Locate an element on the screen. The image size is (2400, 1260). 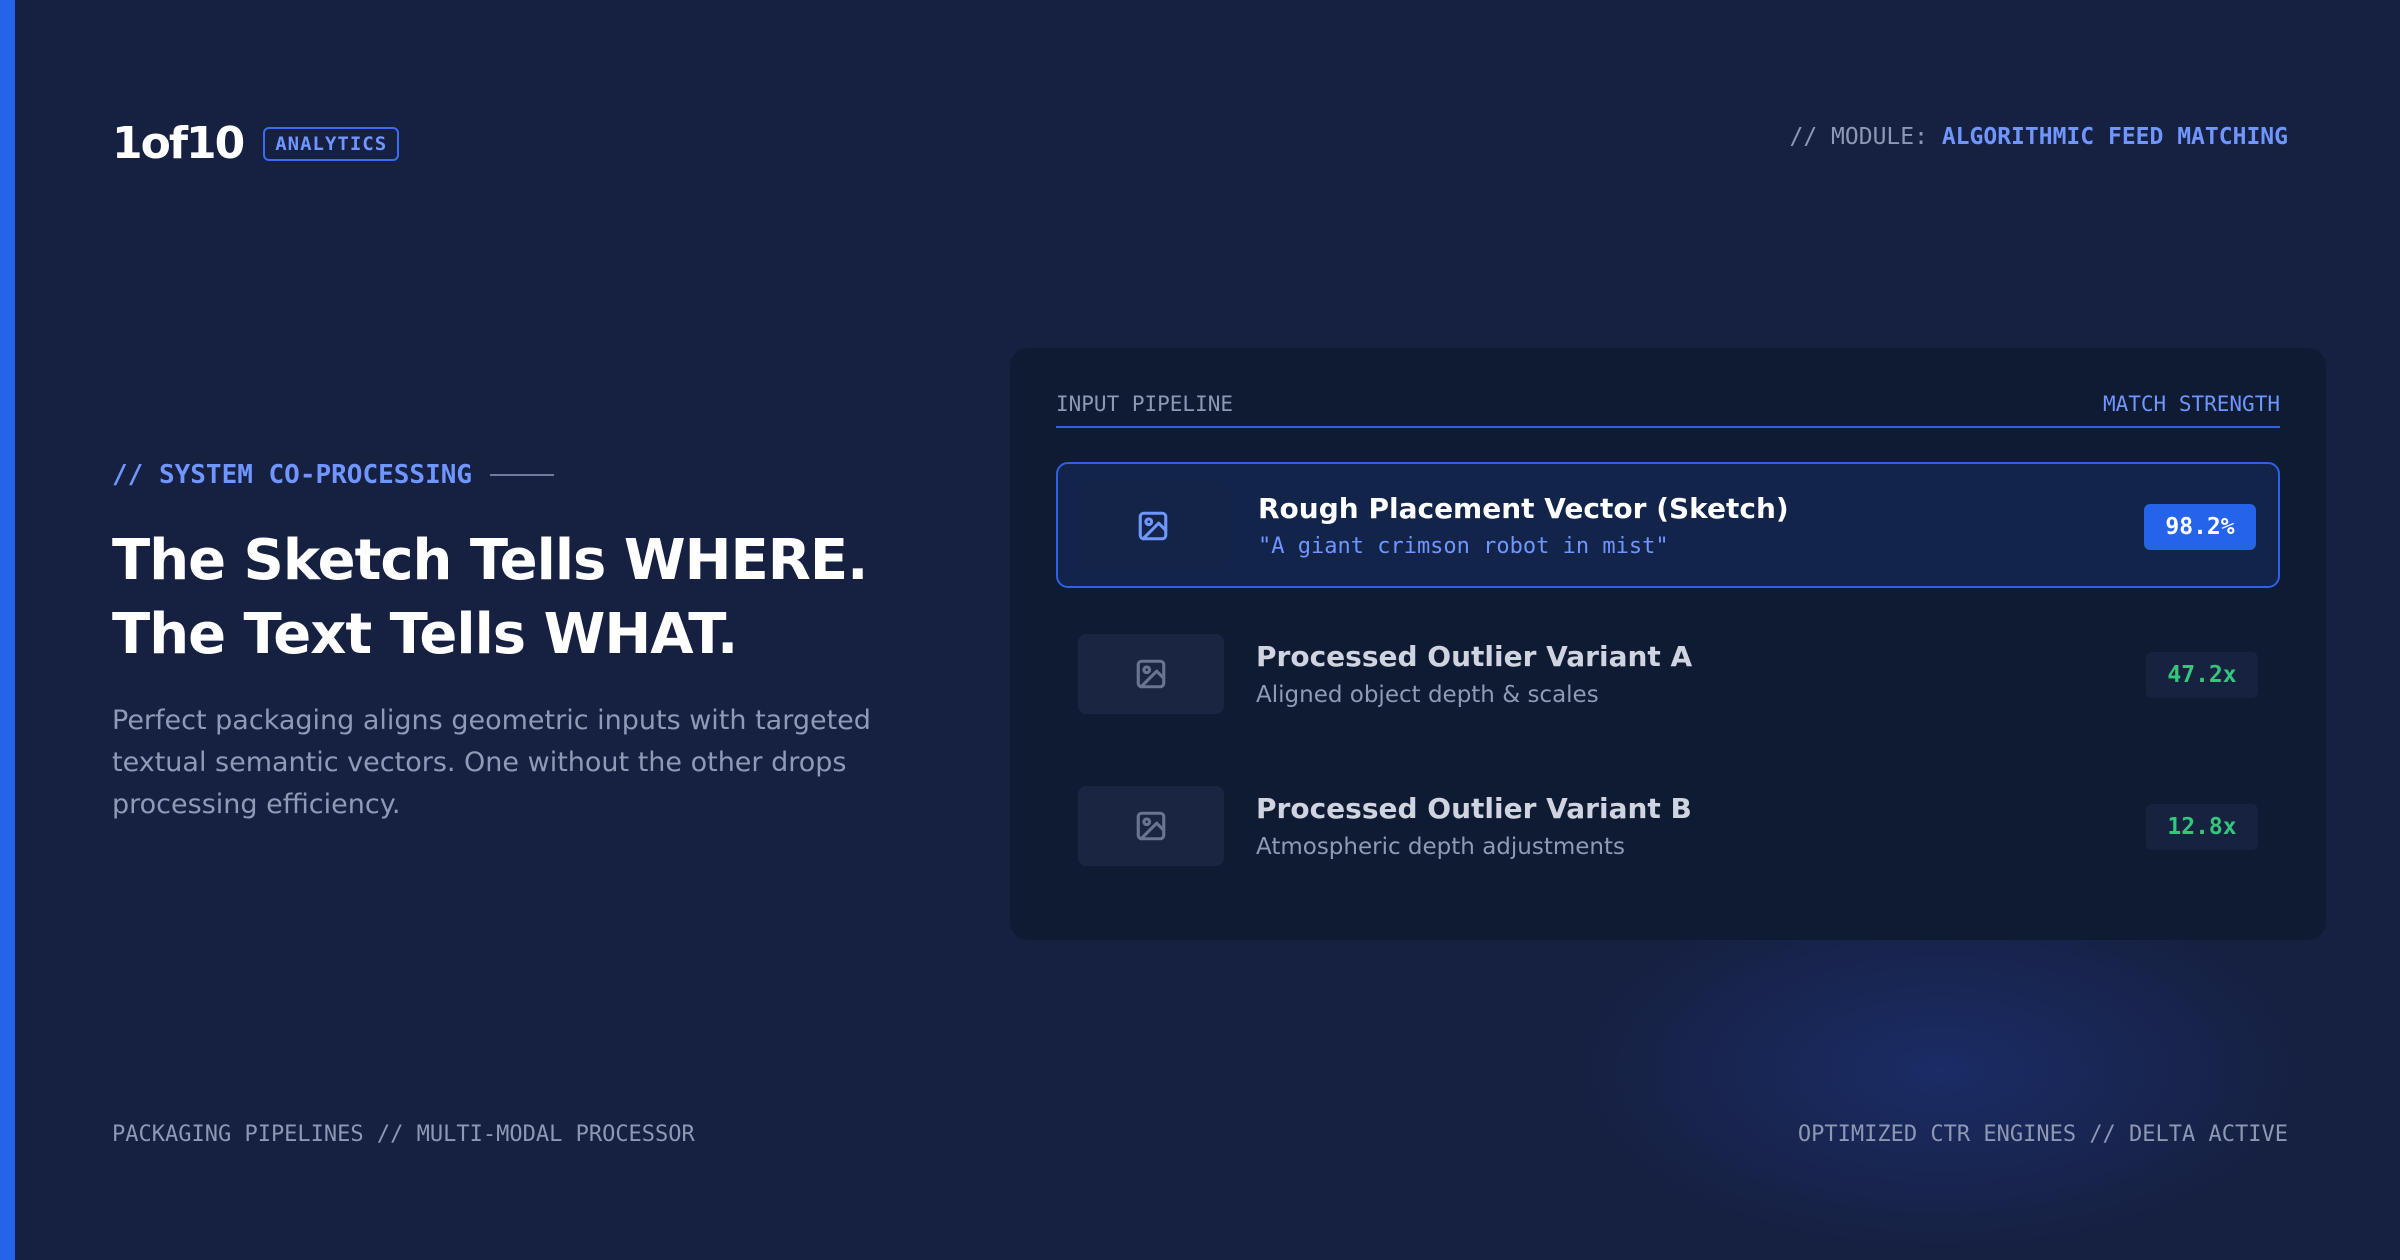
brand: 1of10 ANALYTICS is located at coordinates (256, 143).